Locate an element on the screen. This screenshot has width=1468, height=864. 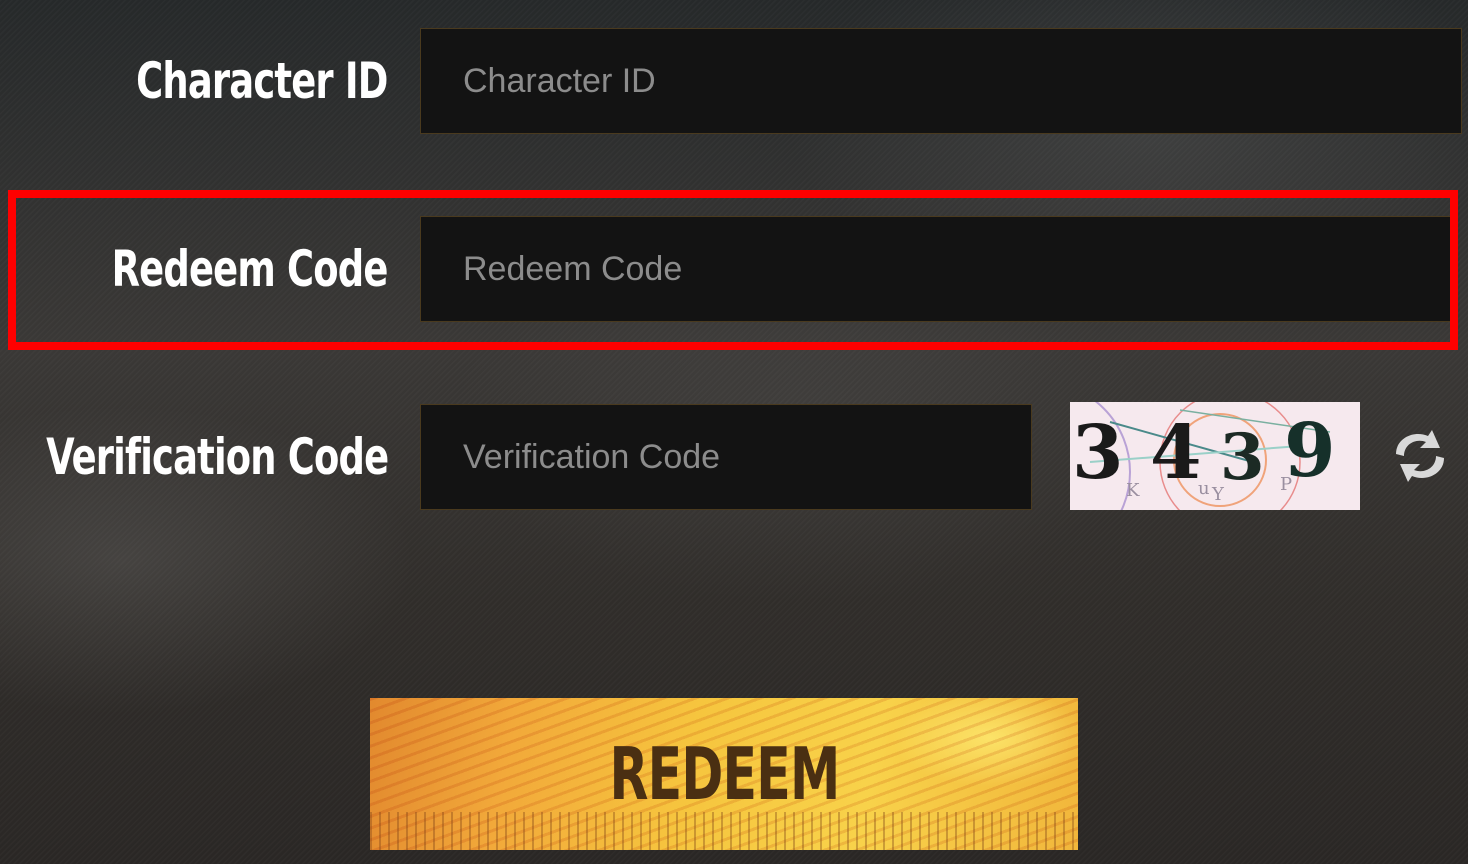
captcha-noise-char: K is located at coordinates (1133, 490).